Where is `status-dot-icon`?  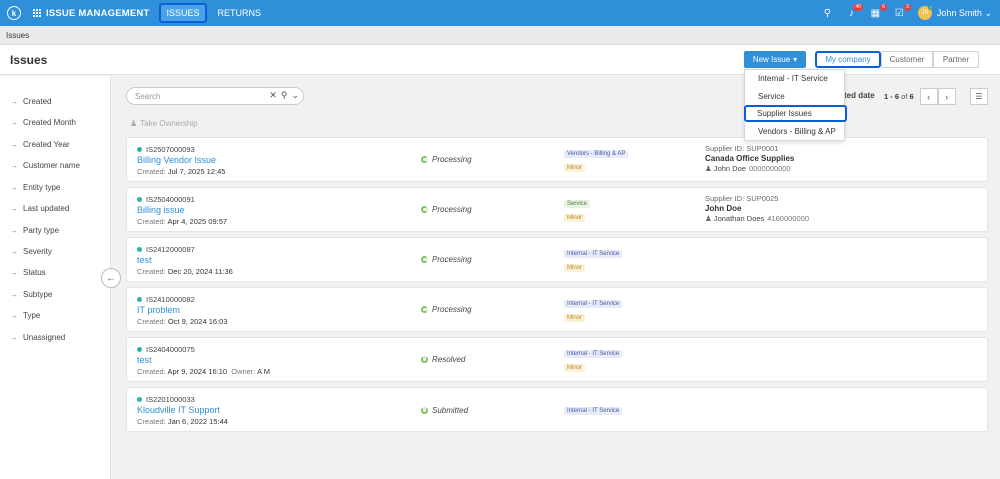 status-dot-icon is located at coordinates (139, 299).